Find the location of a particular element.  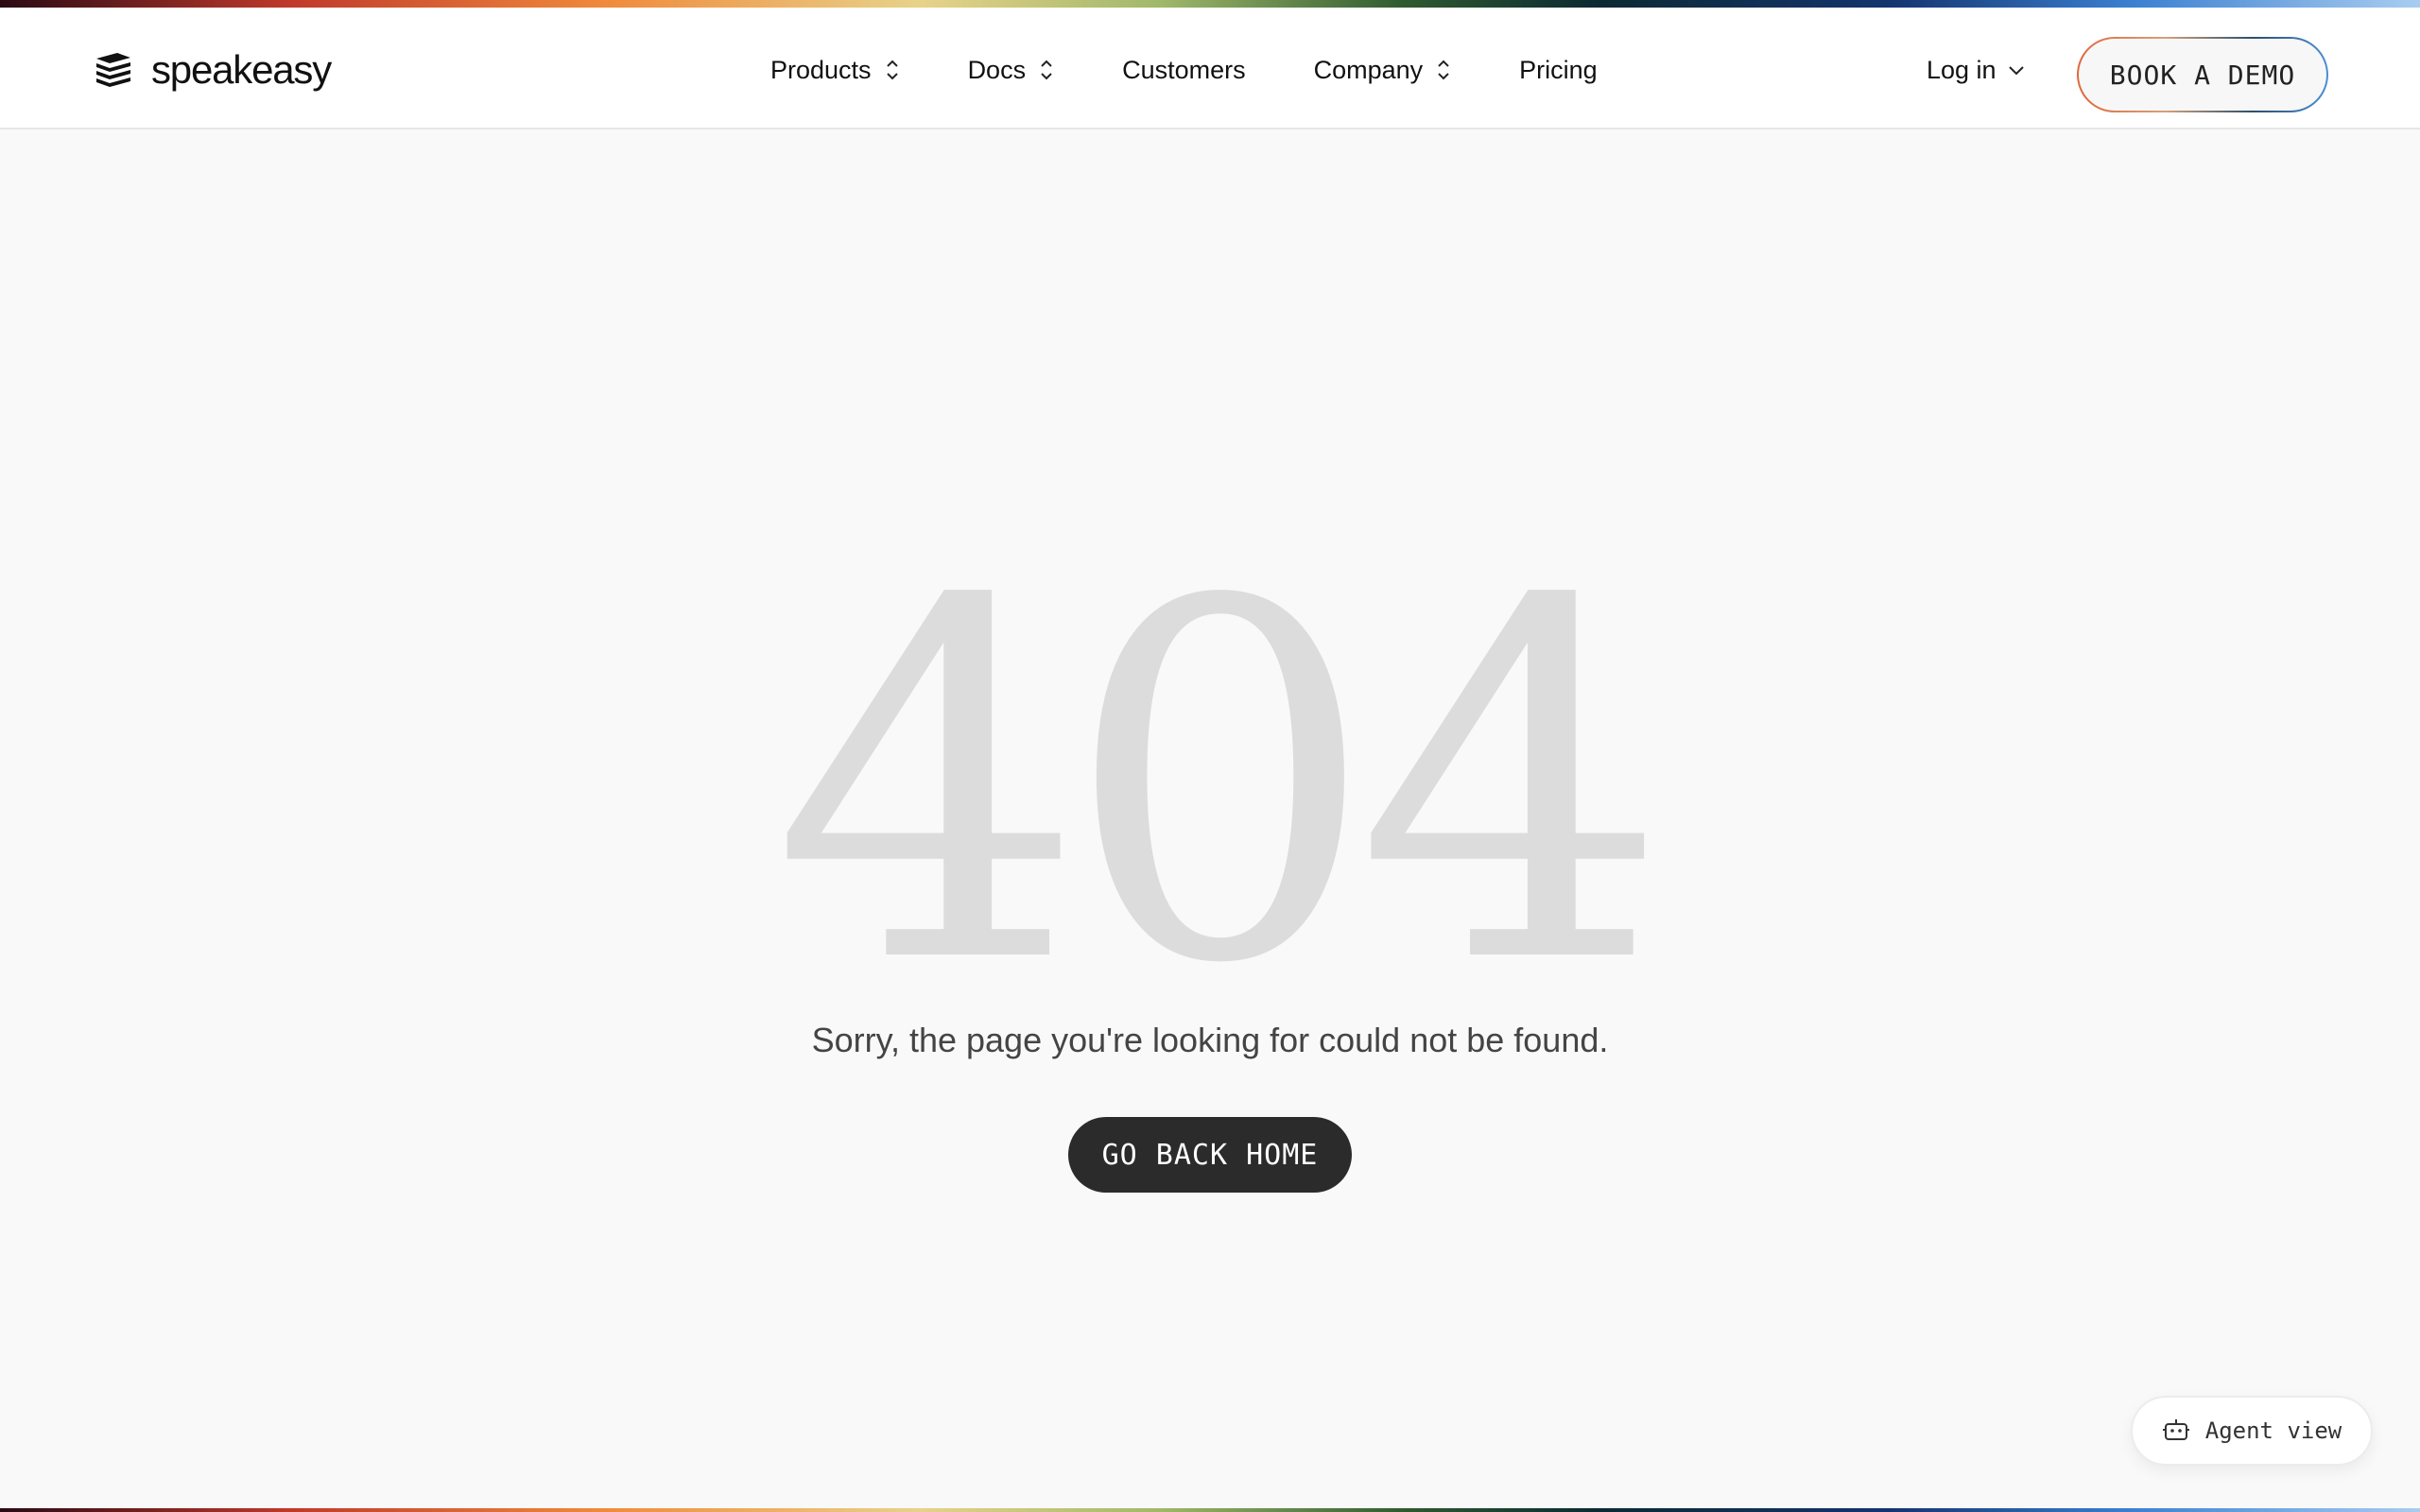

nav-item-label: Products is located at coordinates (821, 69).